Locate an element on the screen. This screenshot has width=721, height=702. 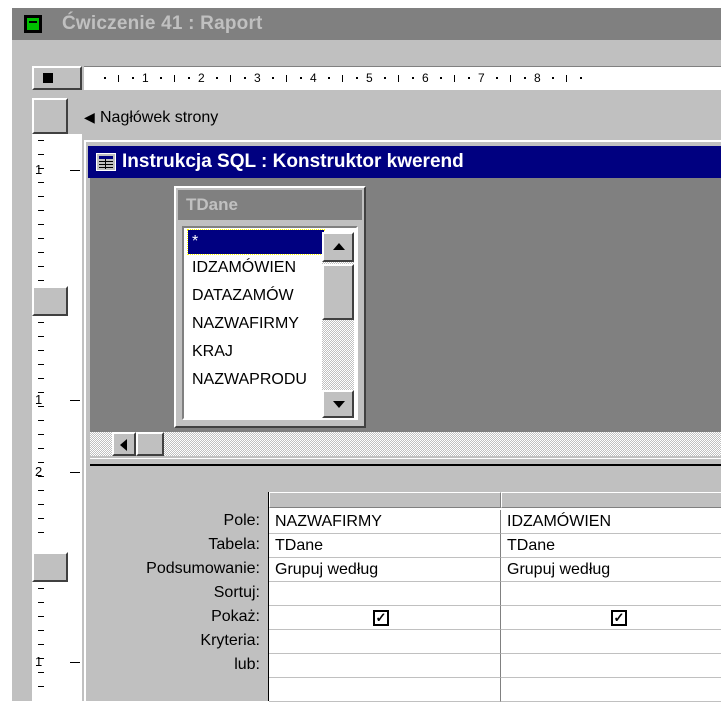
scroll-up-button is located at coordinates (338, 247).